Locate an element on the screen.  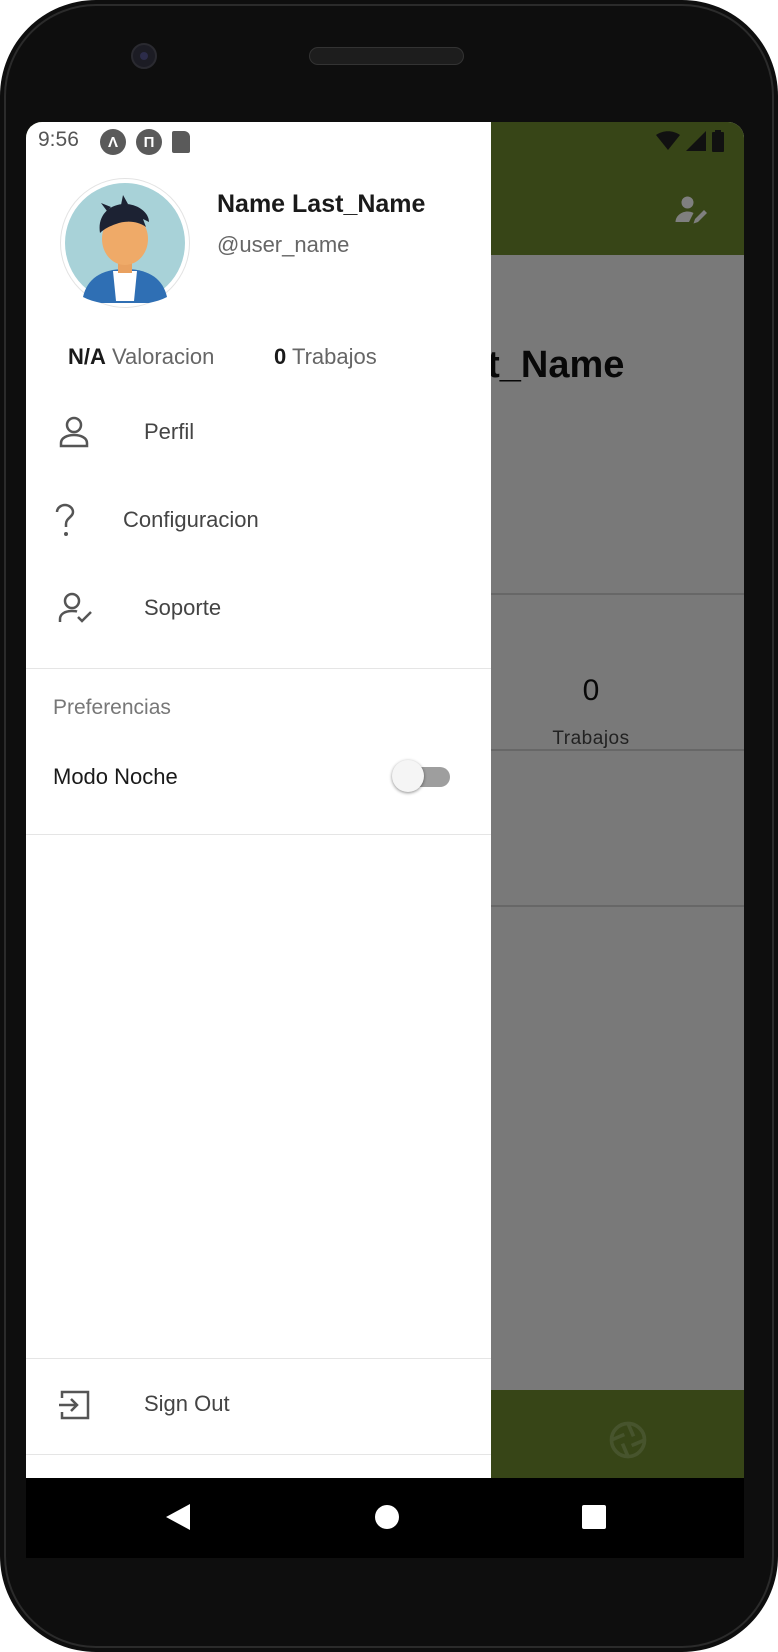
earpiece-speaker is located at coordinates (386, 56).